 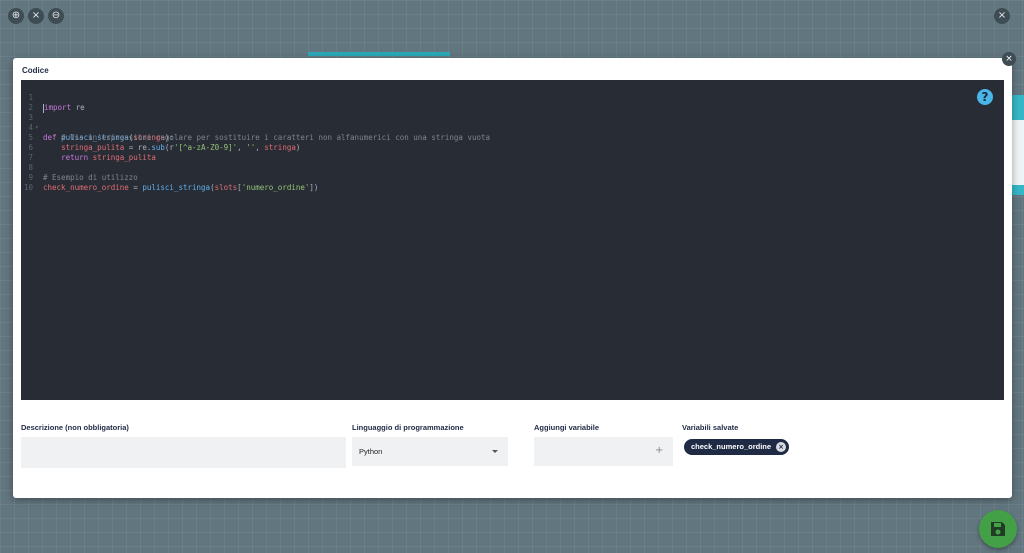 I want to click on saved-variables-label: Variabili salvate, so click(x=710, y=427).